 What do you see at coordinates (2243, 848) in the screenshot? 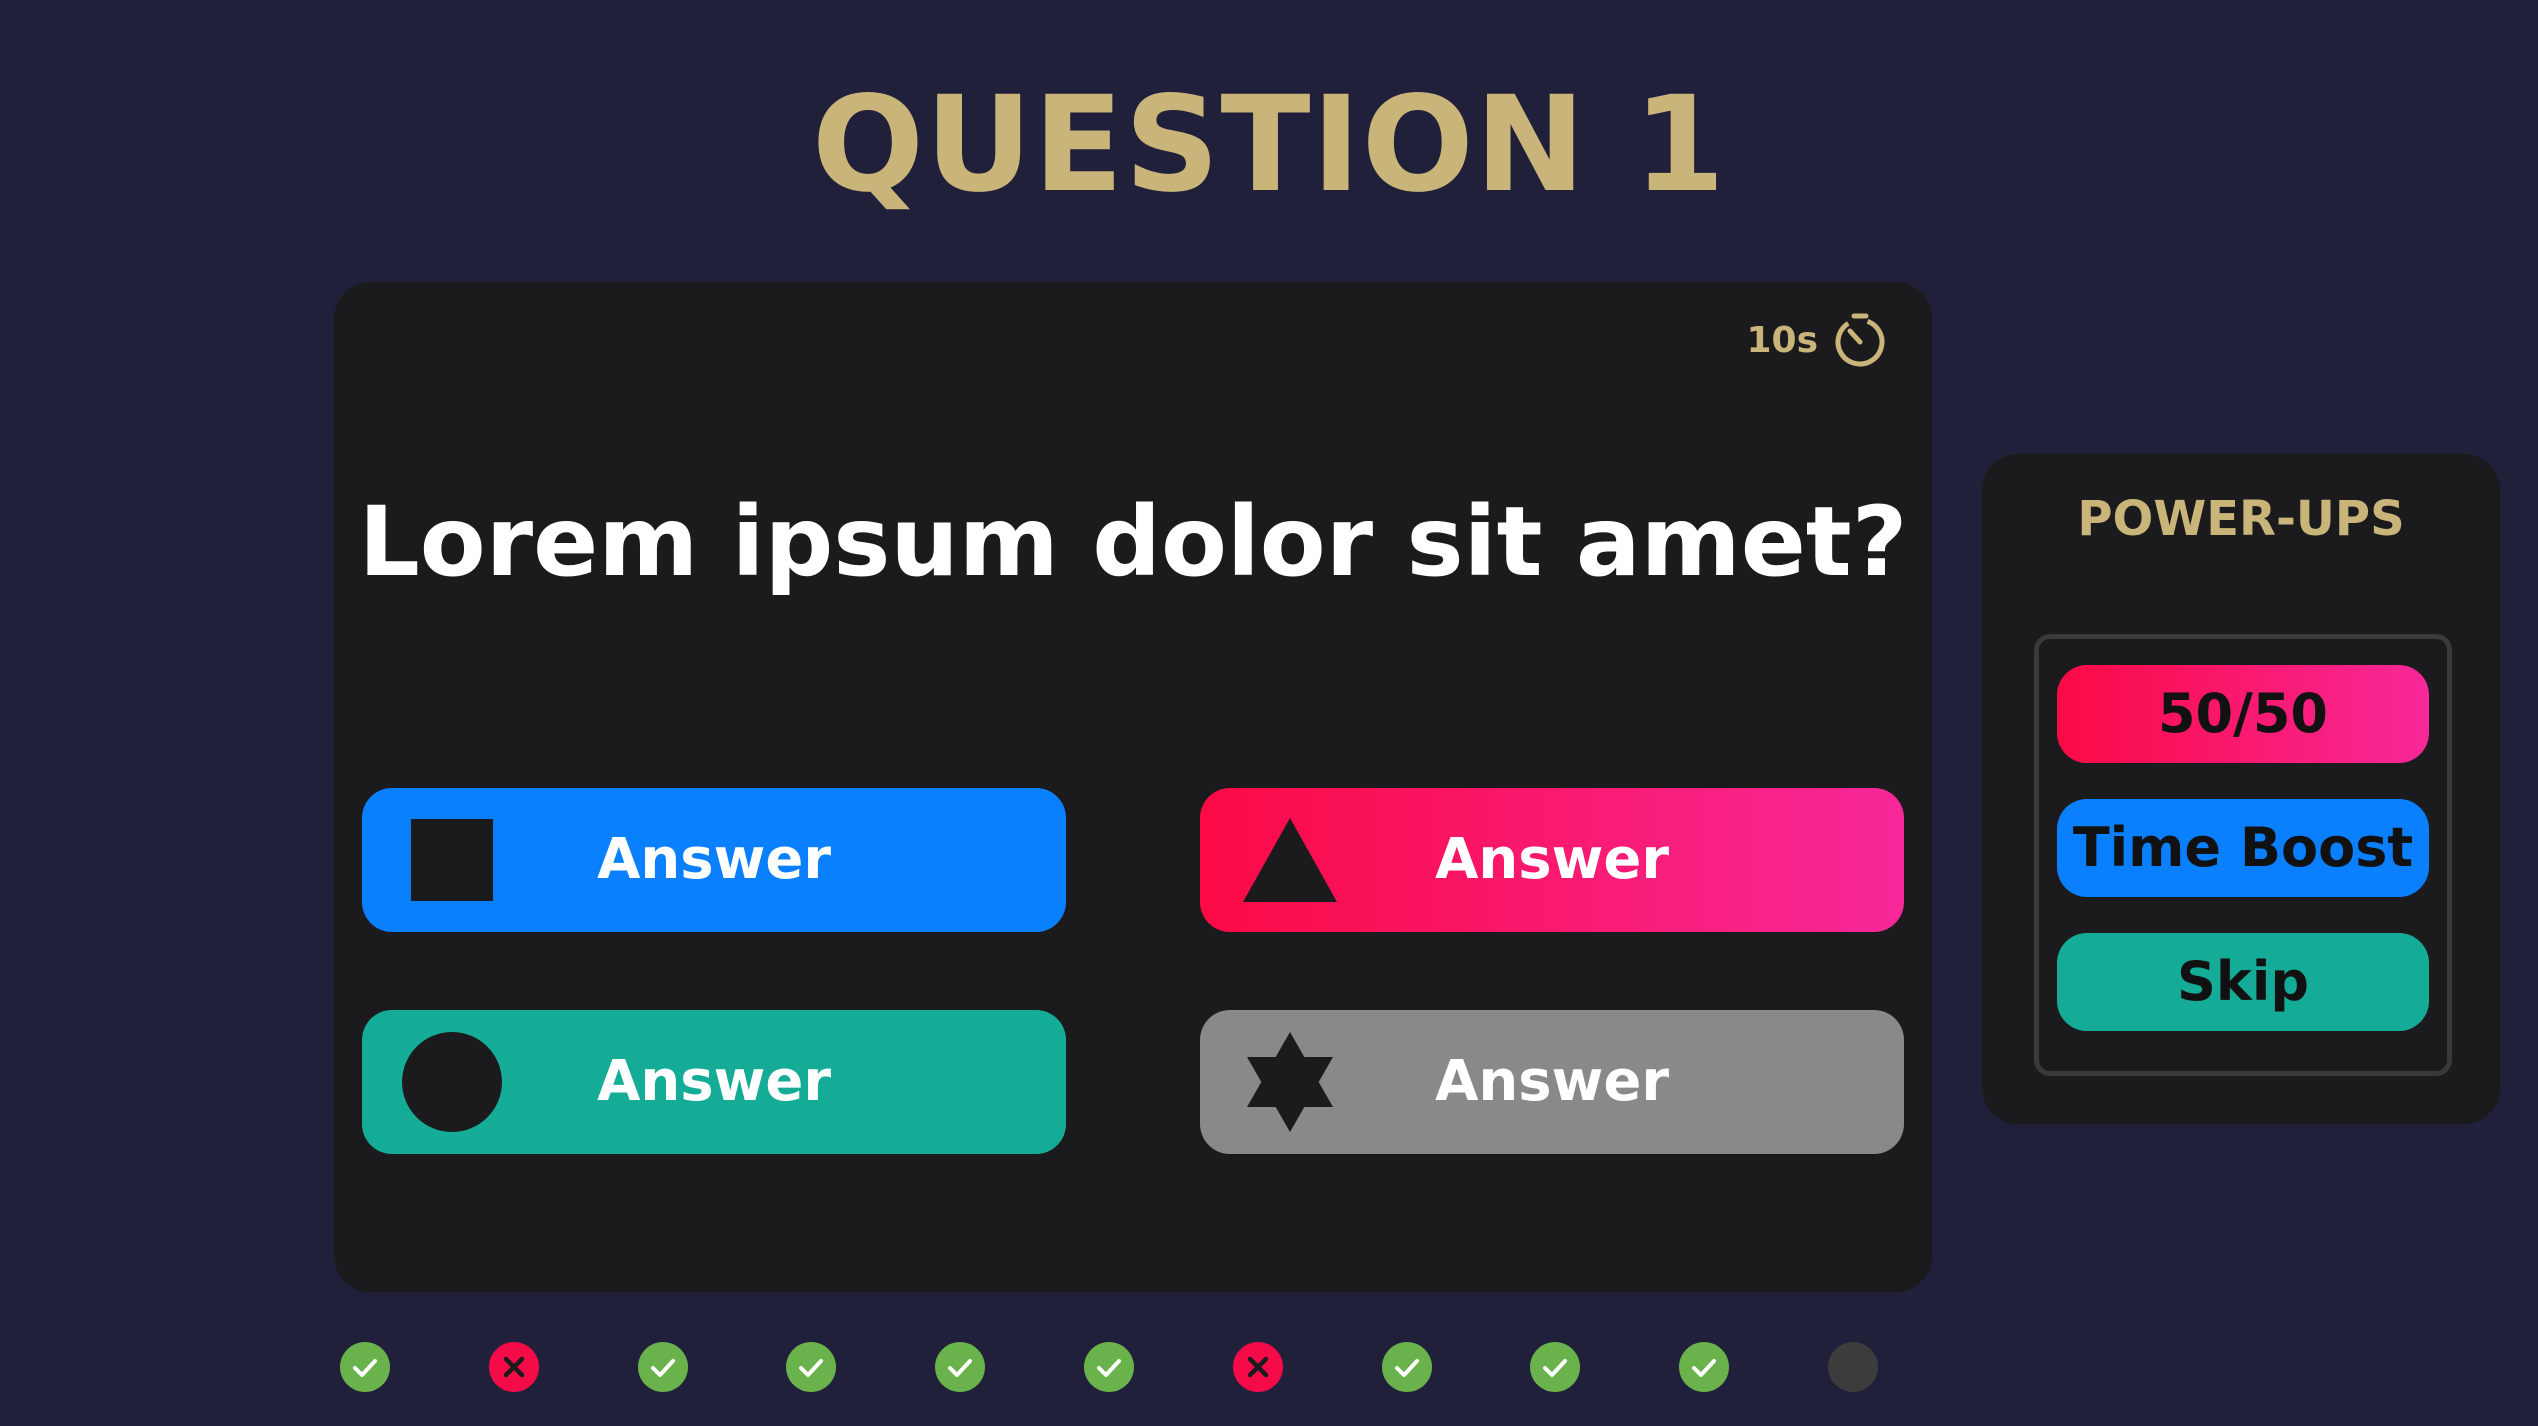
I see `time-boost-button: Time Boost` at bounding box center [2243, 848].